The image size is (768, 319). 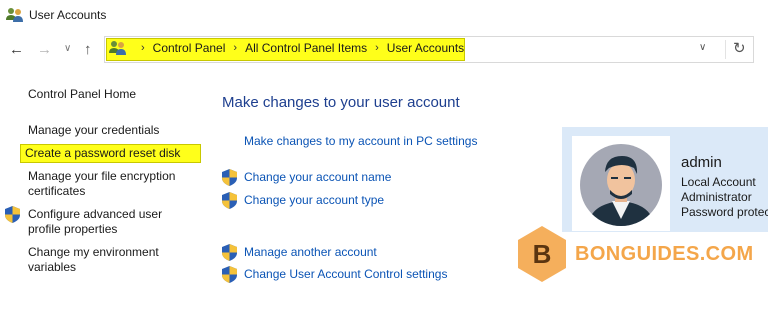 I want to click on recent-locations-chevron-icon: ∨, so click(x=67, y=49).